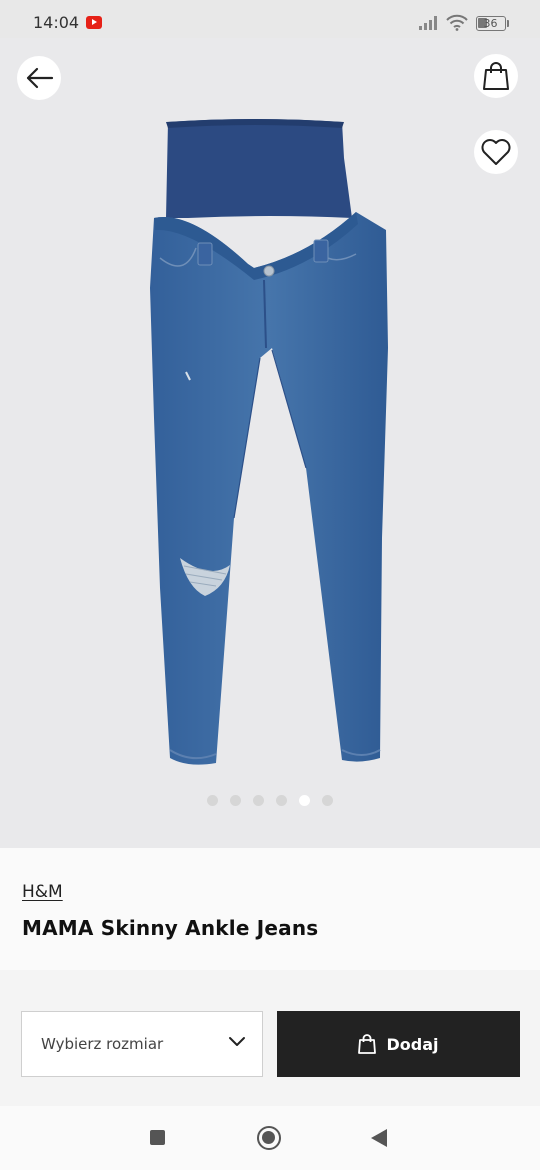 This screenshot has width=540, height=1170. Describe the element at coordinates (270, 19) in the screenshot. I see `status-bar: 14:04 36` at that location.